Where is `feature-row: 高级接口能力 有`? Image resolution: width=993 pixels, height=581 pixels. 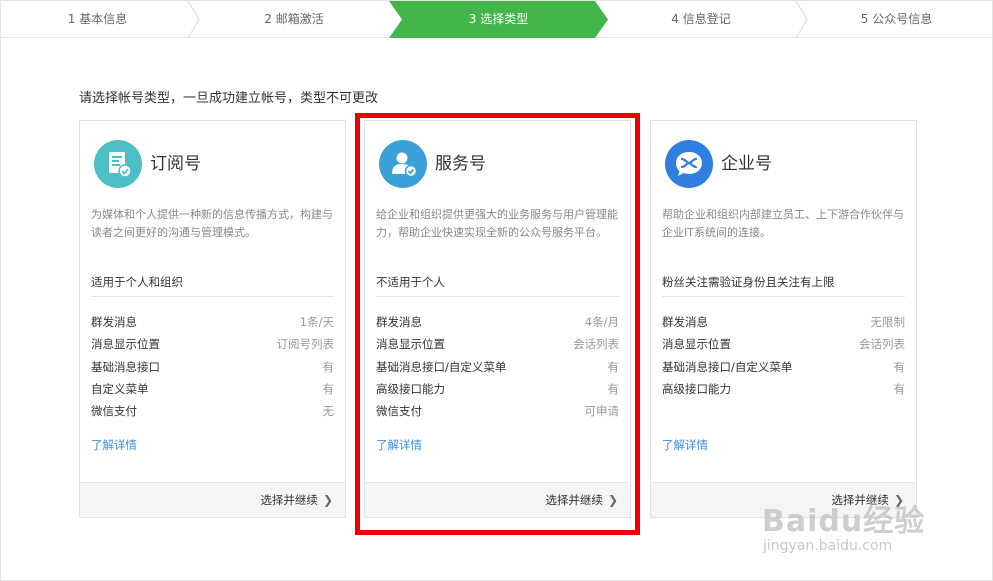 feature-row: 高级接口能力 有 is located at coordinates (783, 392).